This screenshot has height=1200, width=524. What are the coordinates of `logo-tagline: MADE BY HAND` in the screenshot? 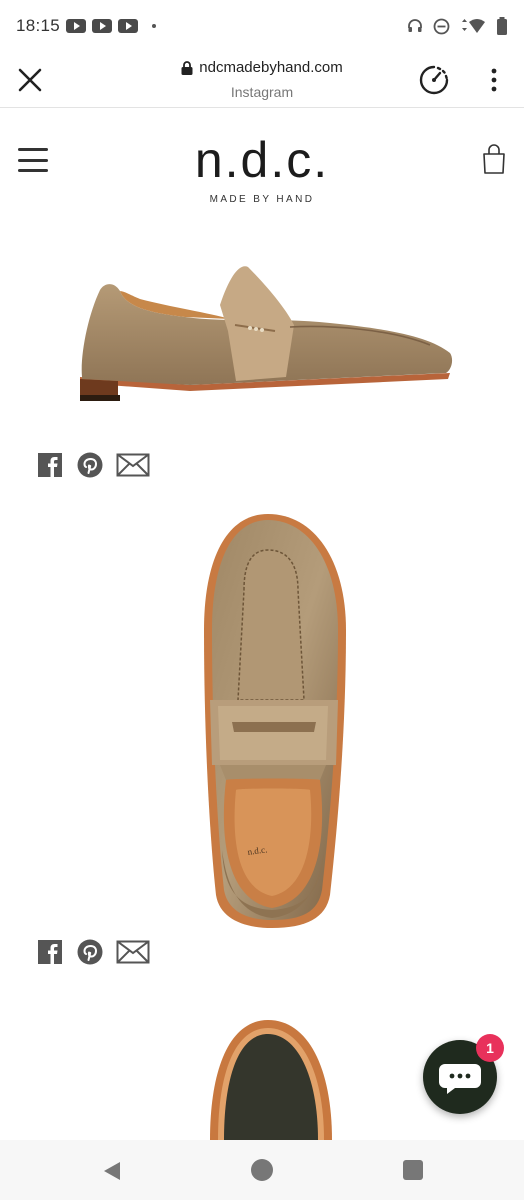 It's located at (262, 199).